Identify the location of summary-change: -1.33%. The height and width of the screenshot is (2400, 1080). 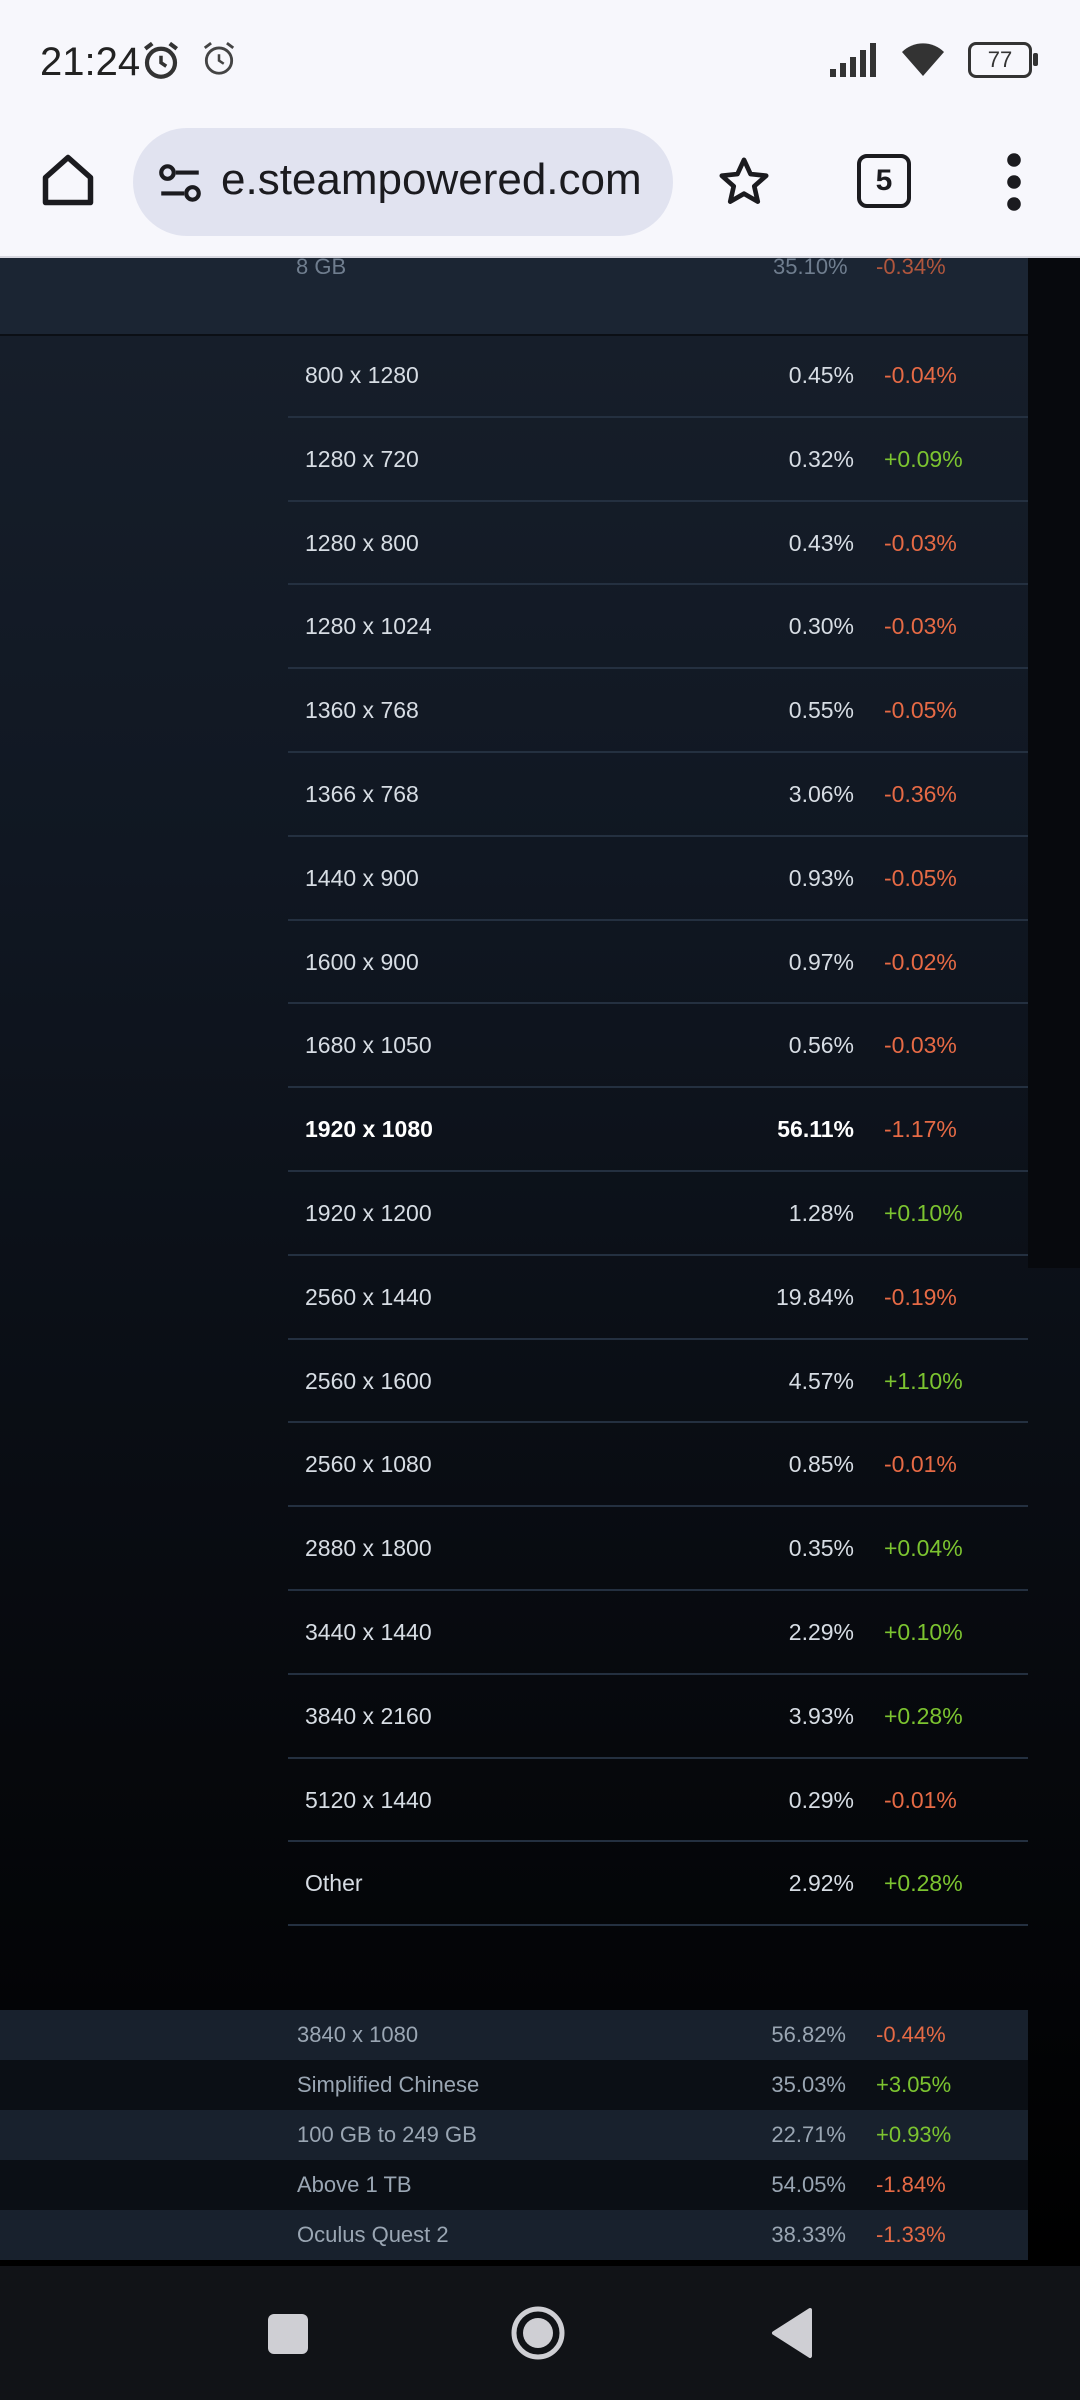
(911, 2234).